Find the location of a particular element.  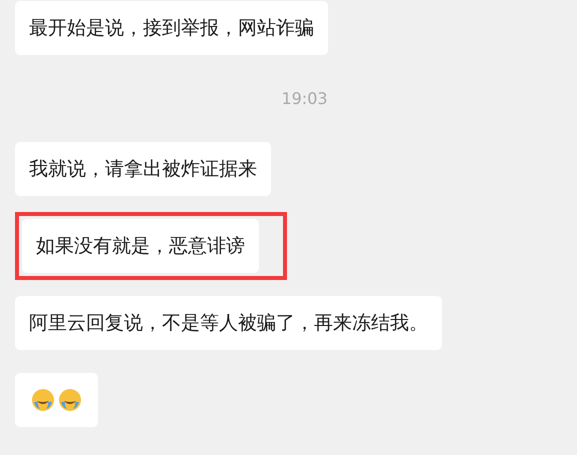

message-bubble: 如果没有就是，恶意诽谤 is located at coordinates (140, 246).